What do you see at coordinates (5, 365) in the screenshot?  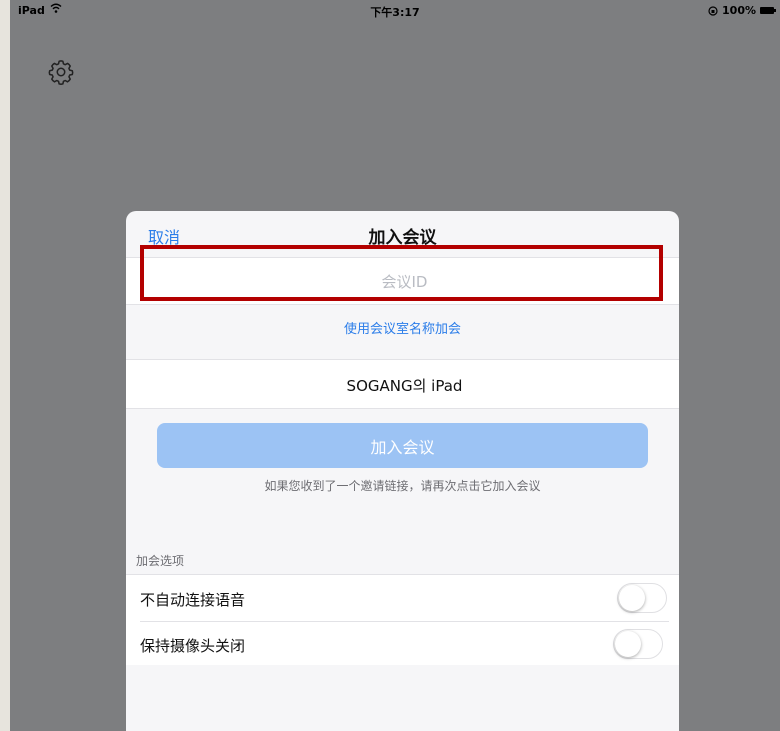 I see `window-edge` at bounding box center [5, 365].